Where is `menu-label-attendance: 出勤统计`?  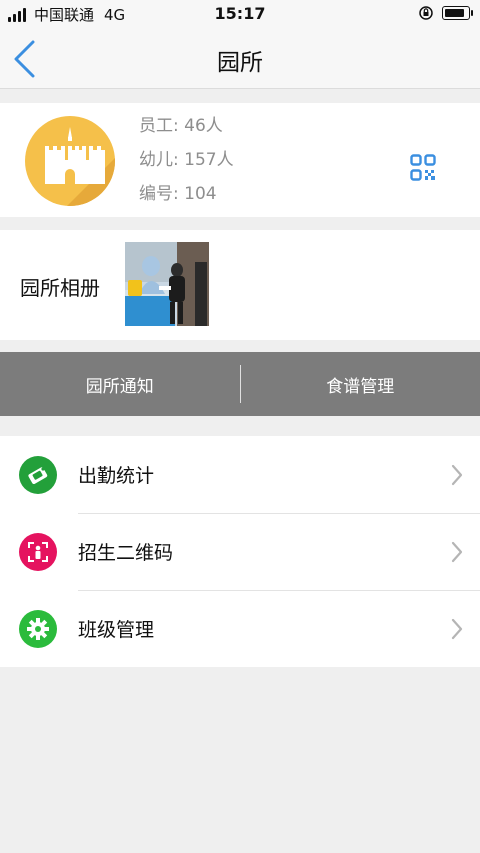
menu-label-attendance: 出勤统计 is located at coordinates (116, 476).